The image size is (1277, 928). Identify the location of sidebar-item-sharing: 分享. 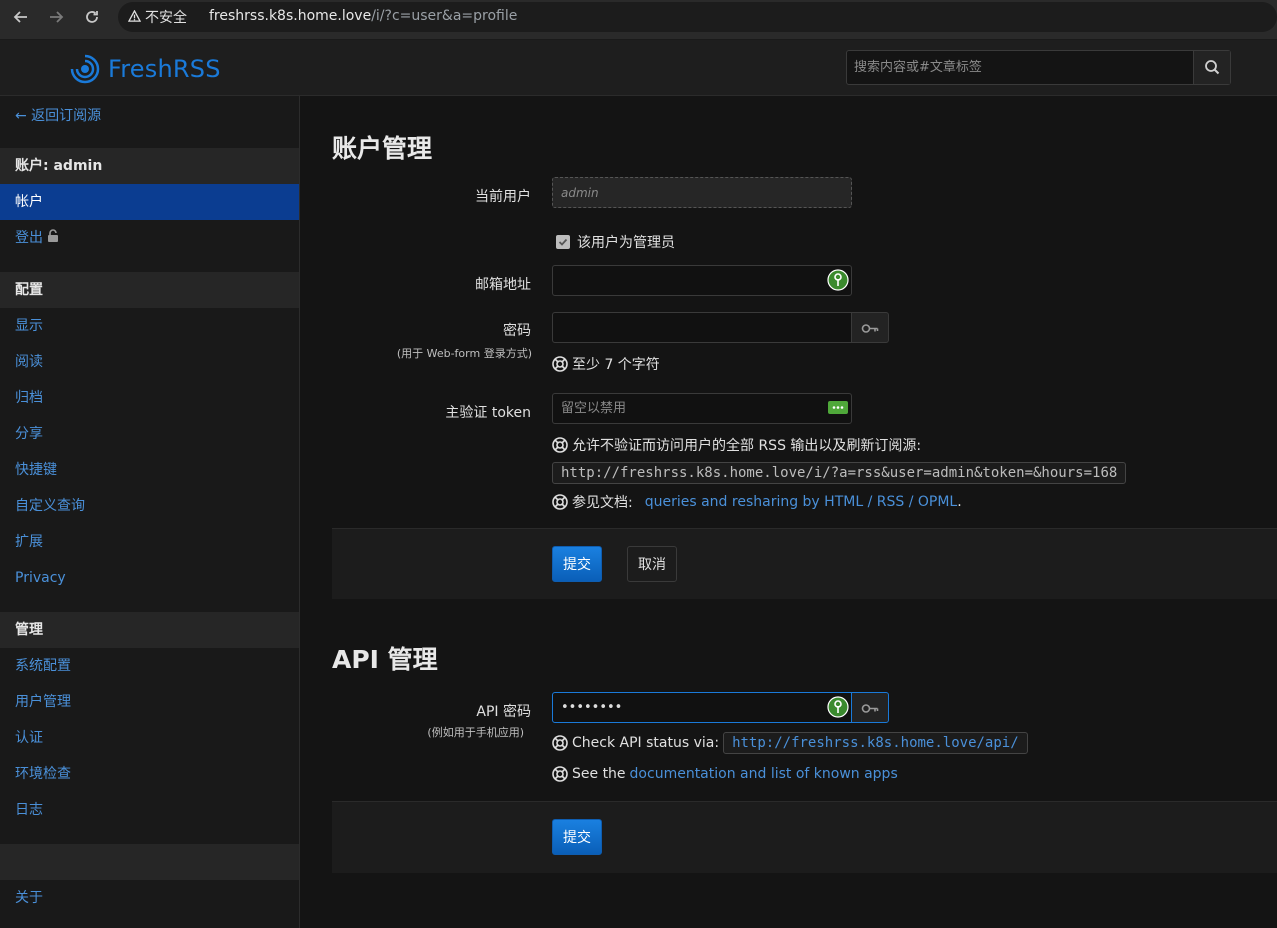
(29, 434).